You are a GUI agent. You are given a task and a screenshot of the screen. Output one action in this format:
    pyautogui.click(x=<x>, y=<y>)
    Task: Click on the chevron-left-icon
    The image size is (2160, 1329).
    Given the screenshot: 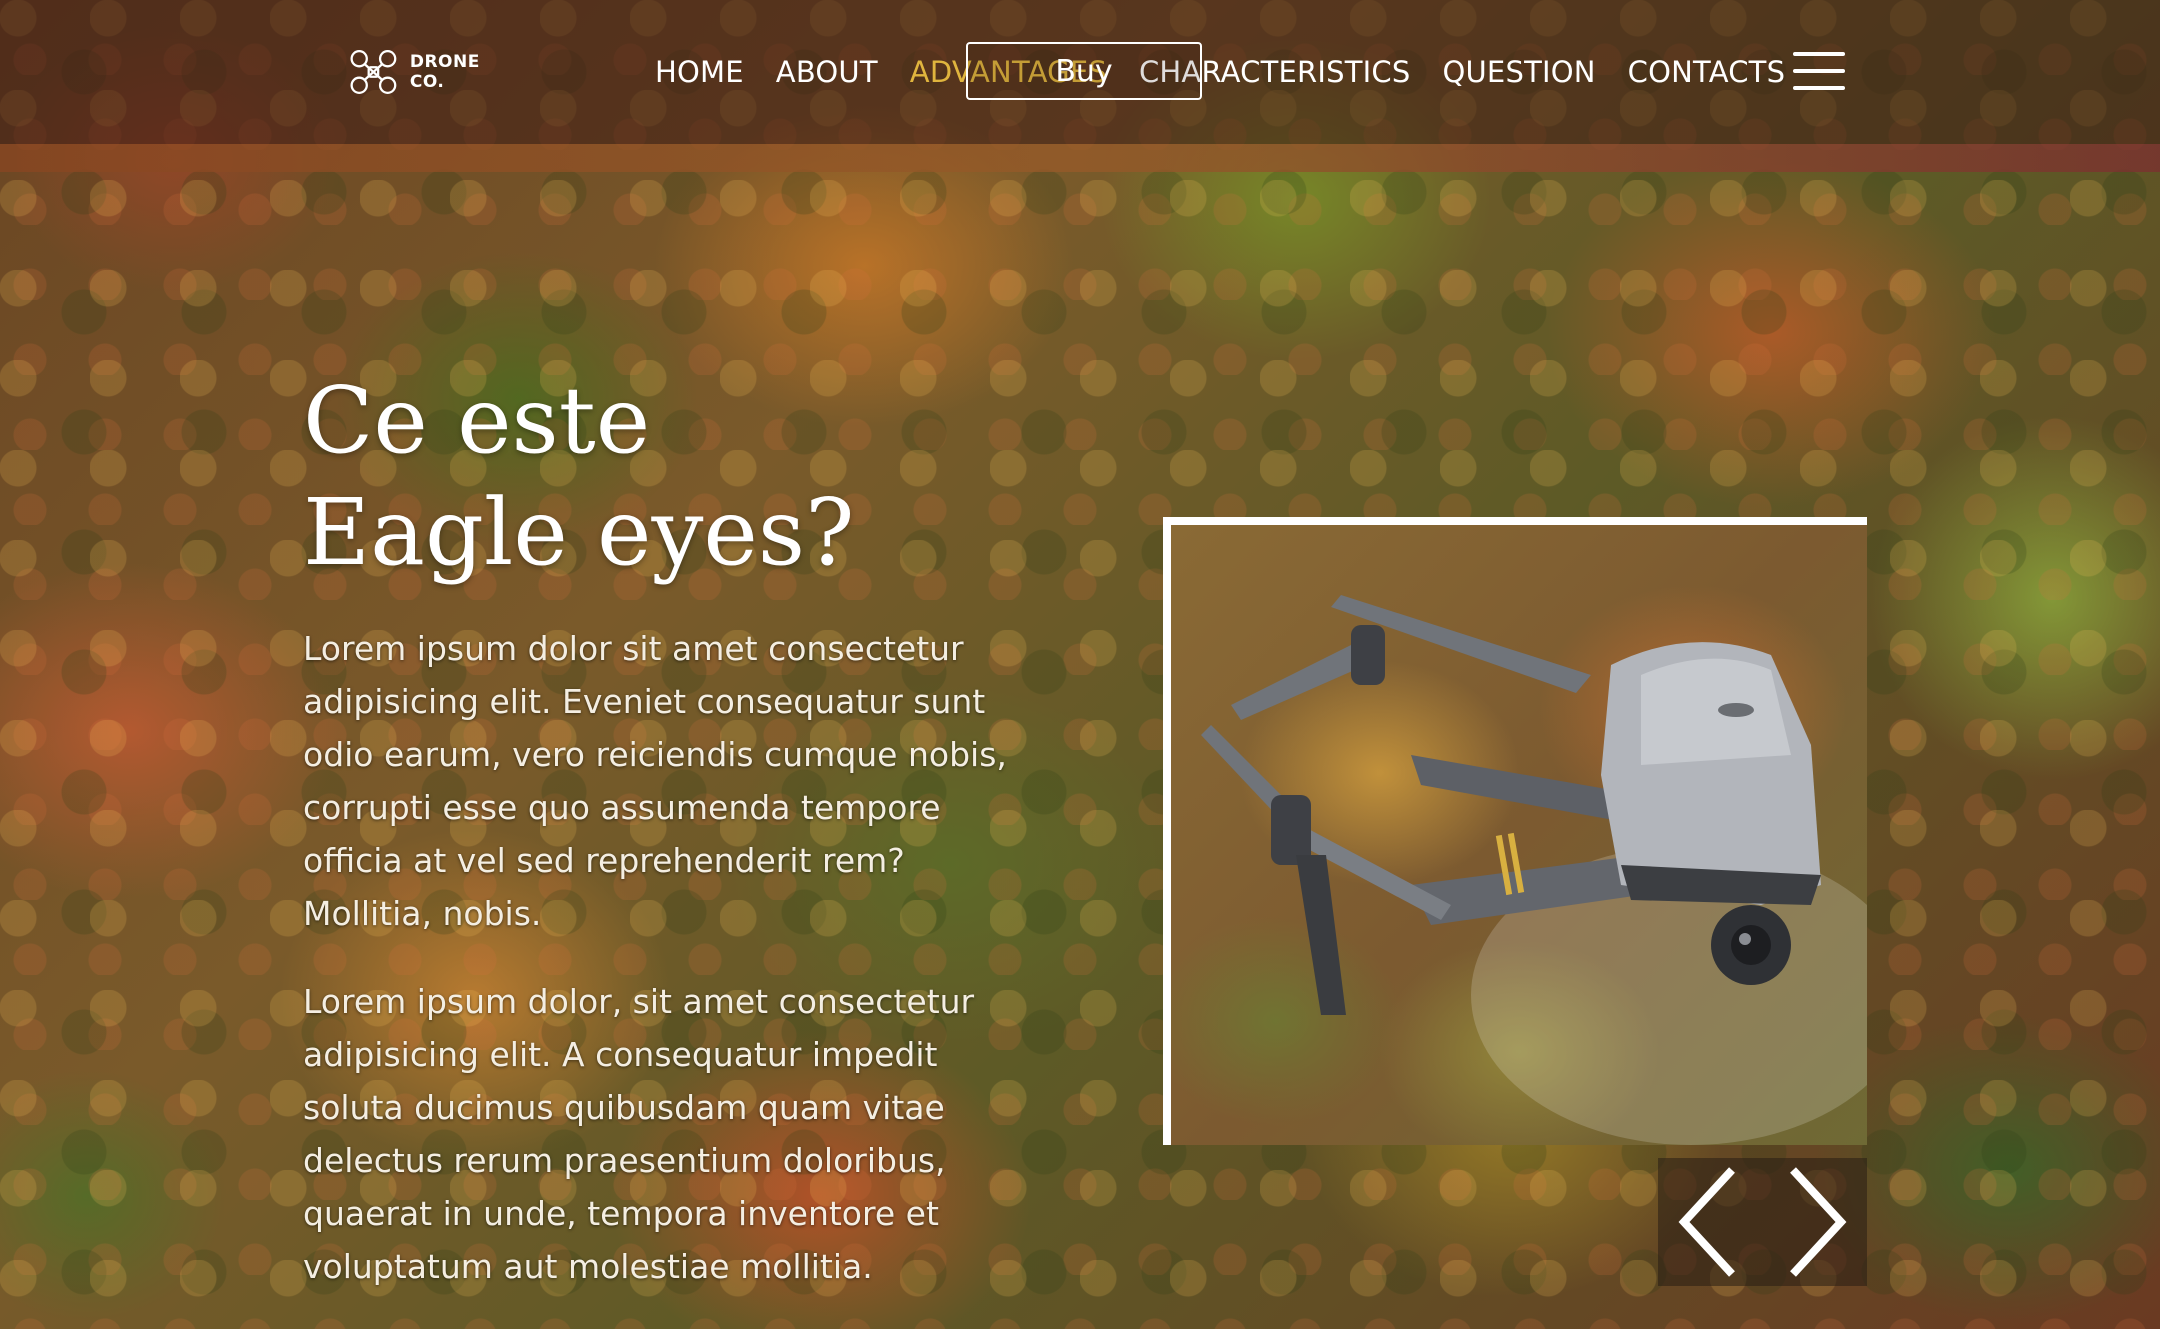 What is the action you would take?
    pyautogui.click(x=1710, y=1222)
    